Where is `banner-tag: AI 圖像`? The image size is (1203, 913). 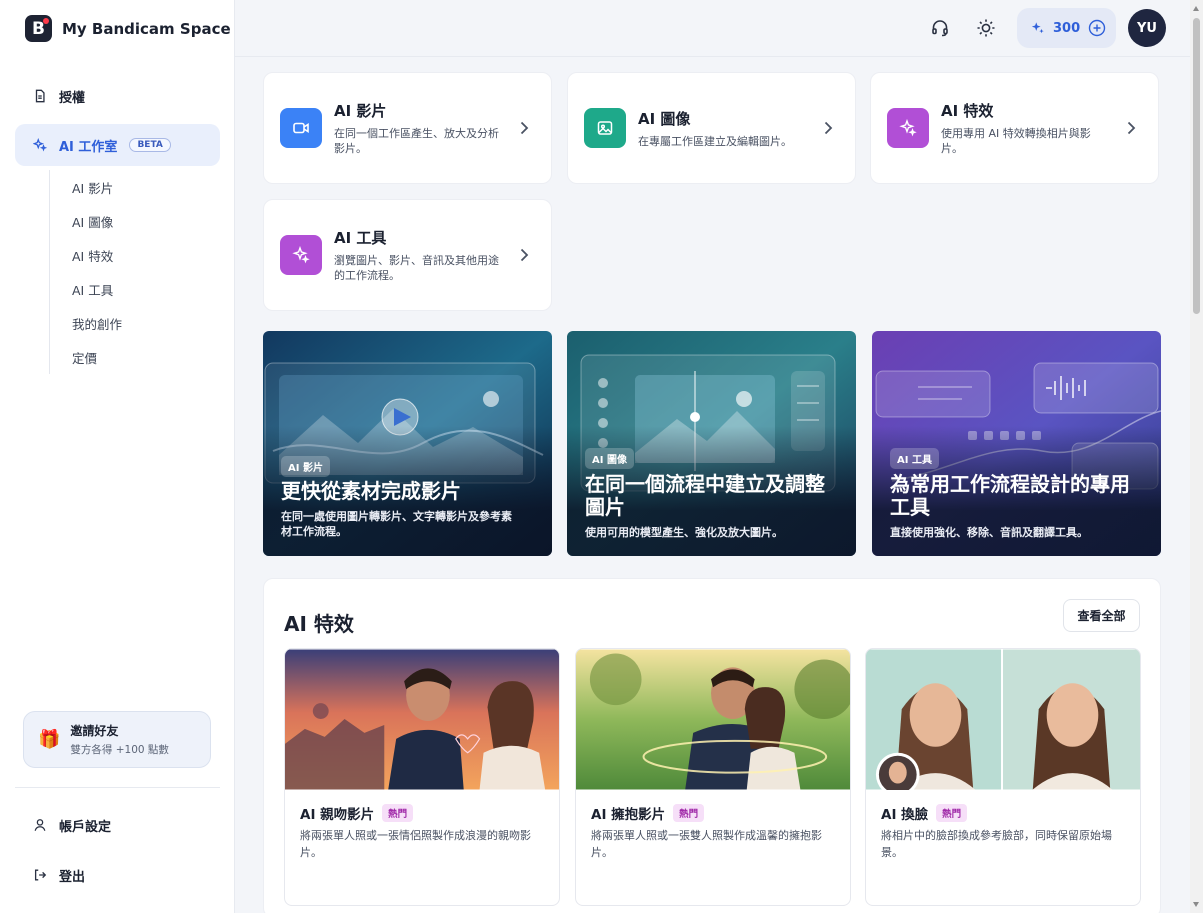 banner-tag: AI 圖像 is located at coordinates (609, 458).